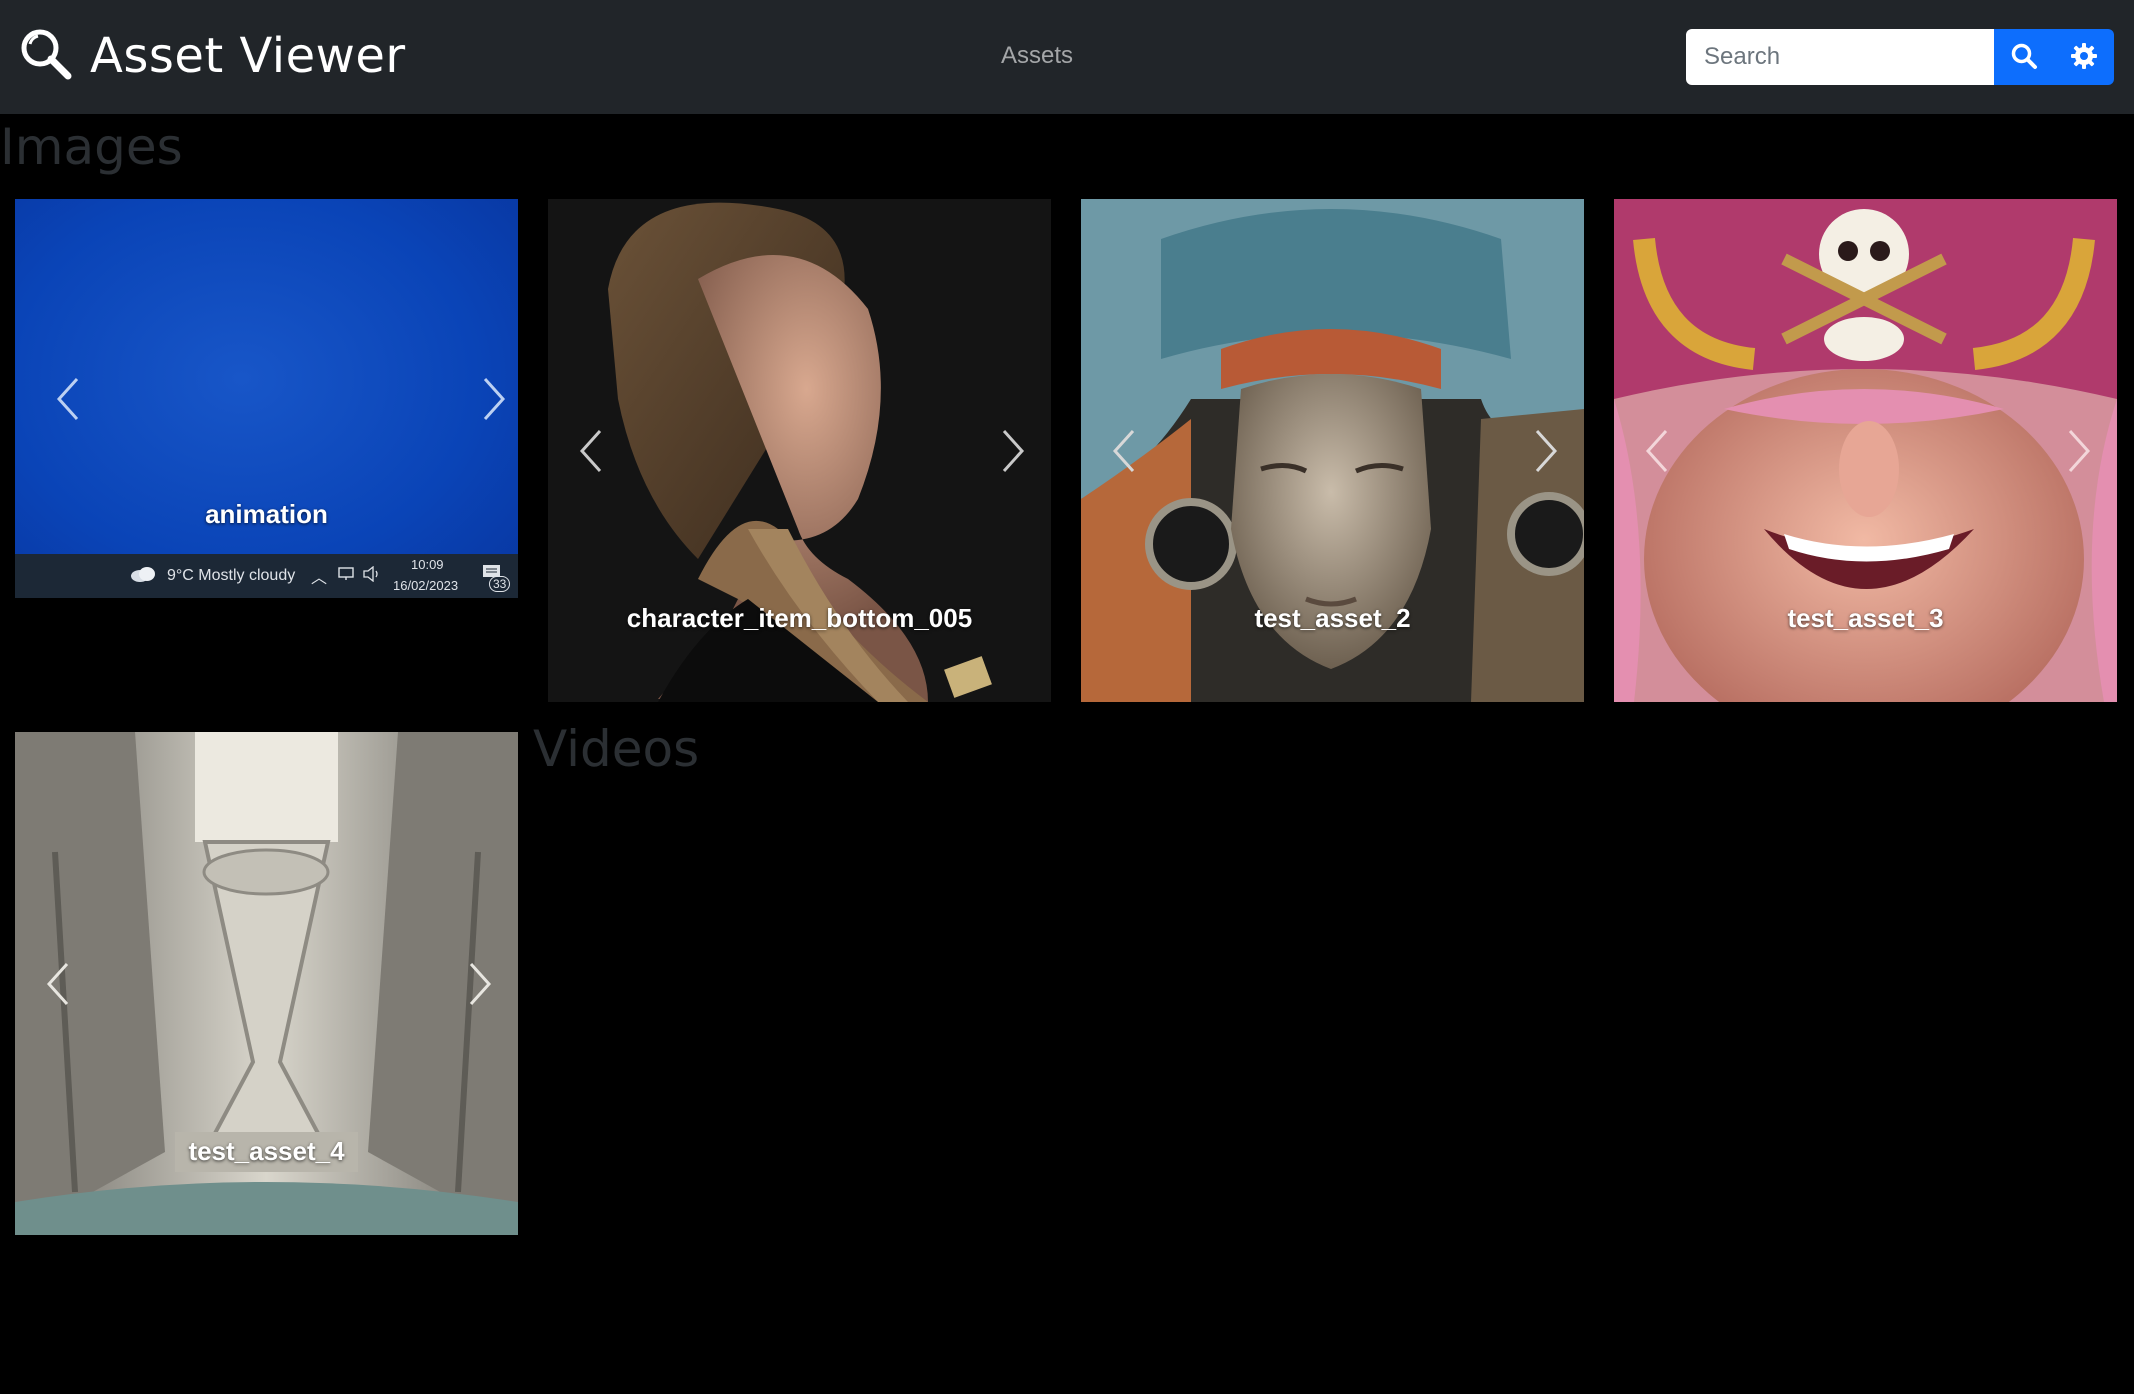  I want to click on asset-card-test-asset-3: test_asset_3, so click(1865, 450).